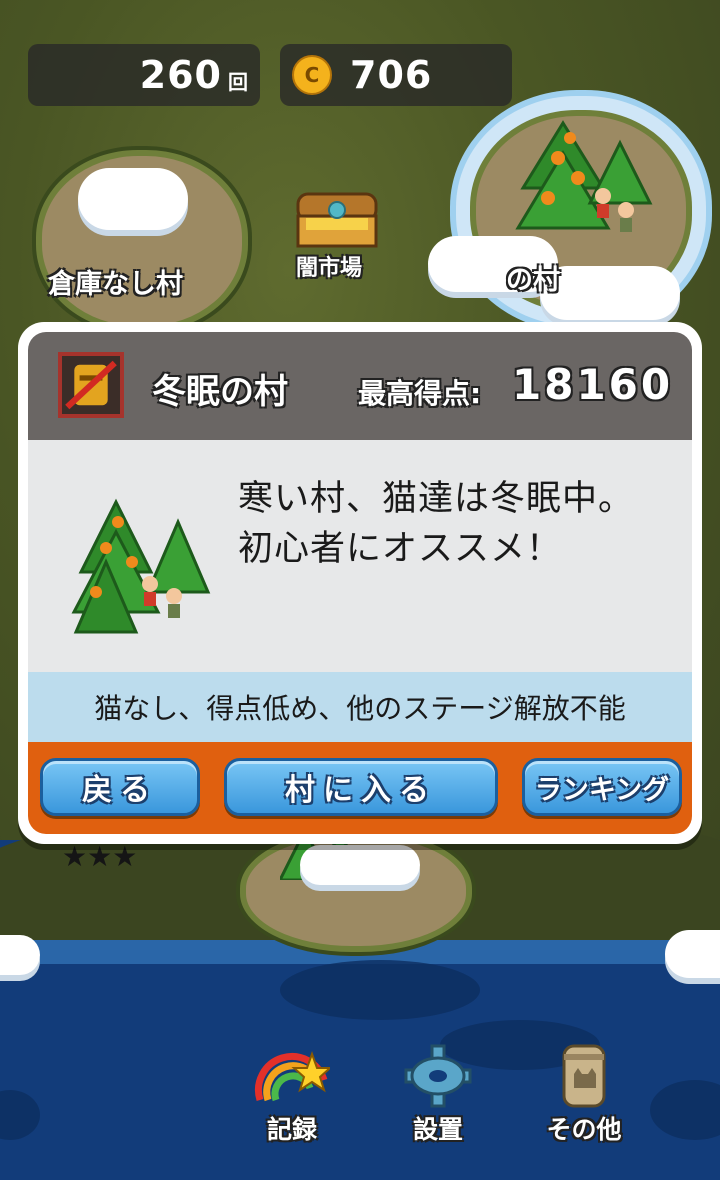  I want to click on record-nav-label: 記録, so click(291, 1129).